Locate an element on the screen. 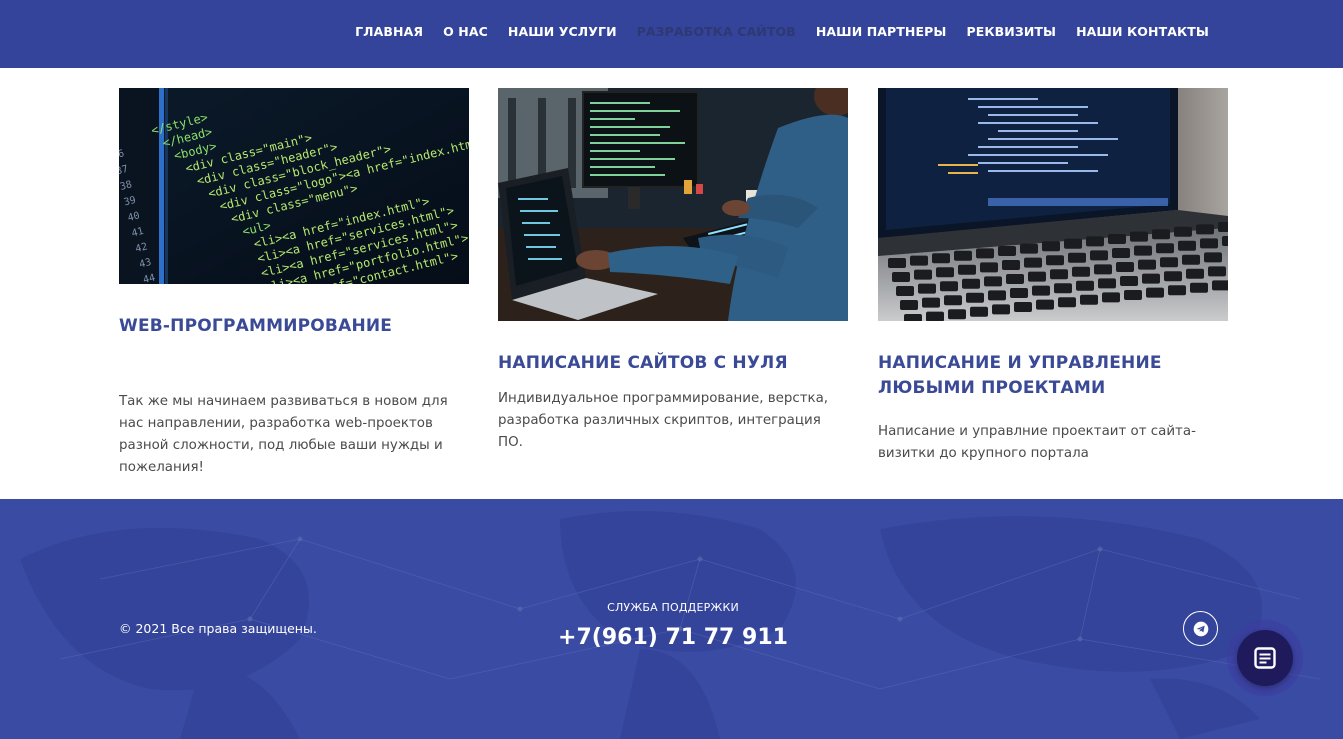  nav-about: О НАС is located at coordinates (465, 31).